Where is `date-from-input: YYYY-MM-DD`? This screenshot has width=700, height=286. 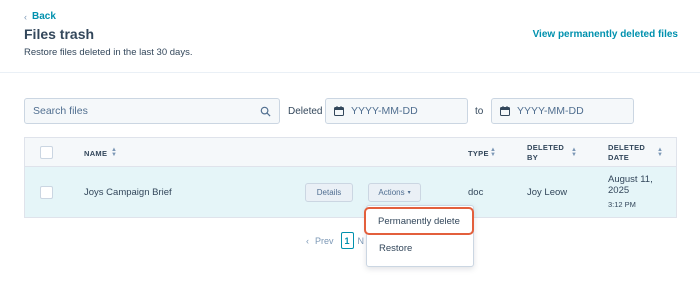
date-from-input: YYYY-MM-DD is located at coordinates (396, 111).